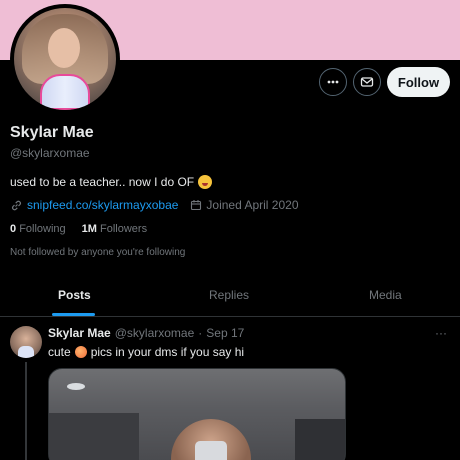 The height and width of the screenshot is (460, 460). What do you see at coordinates (16, 205) in the screenshot?
I see `link-icon` at bounding box center [16, 205].